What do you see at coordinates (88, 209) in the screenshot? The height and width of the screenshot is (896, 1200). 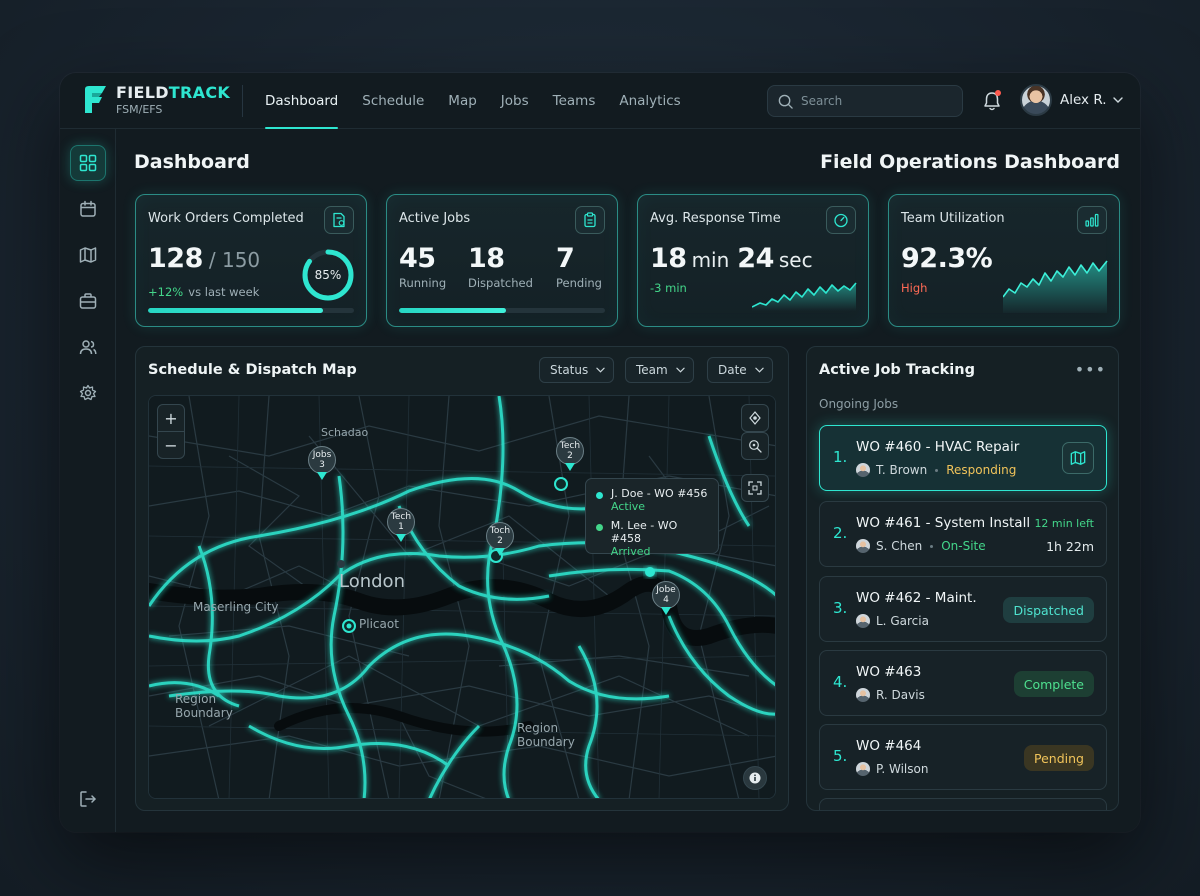 I see `sidebar-item-schedule` at bounding box center [88, 209].